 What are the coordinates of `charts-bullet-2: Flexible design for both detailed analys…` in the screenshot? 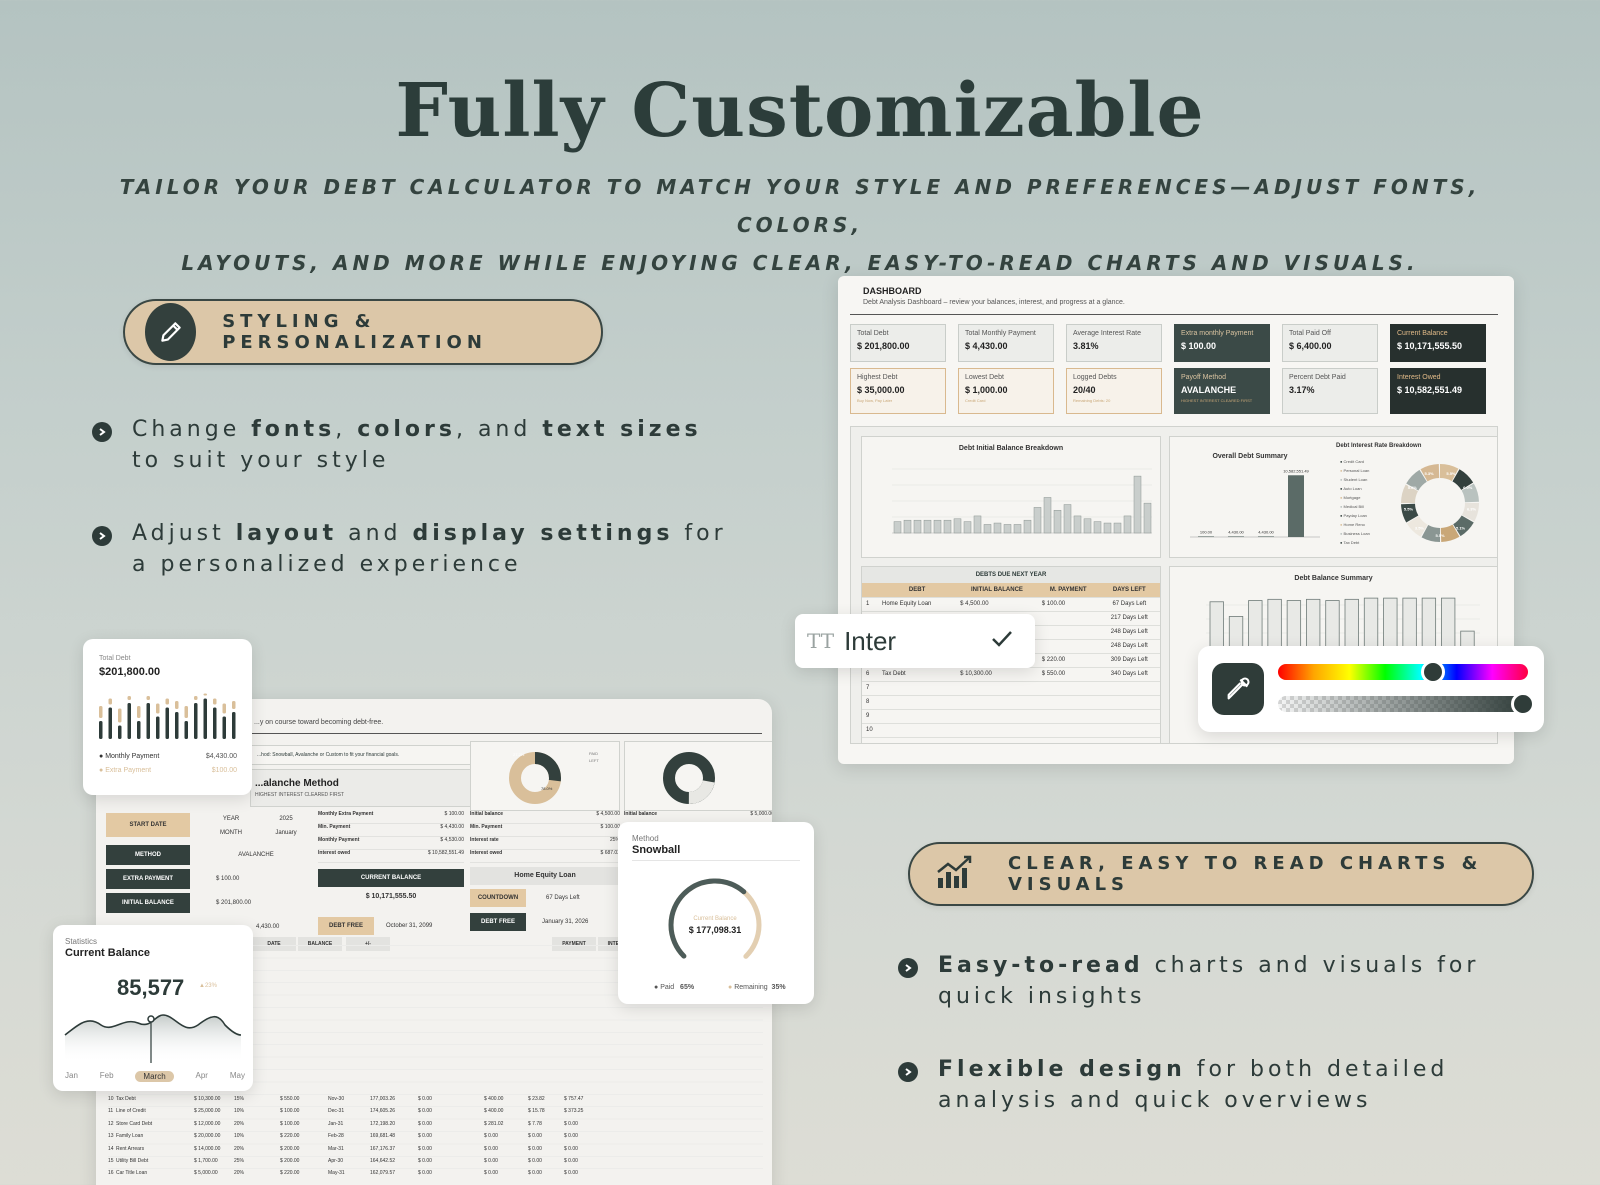 It's located at (1198, 1085).